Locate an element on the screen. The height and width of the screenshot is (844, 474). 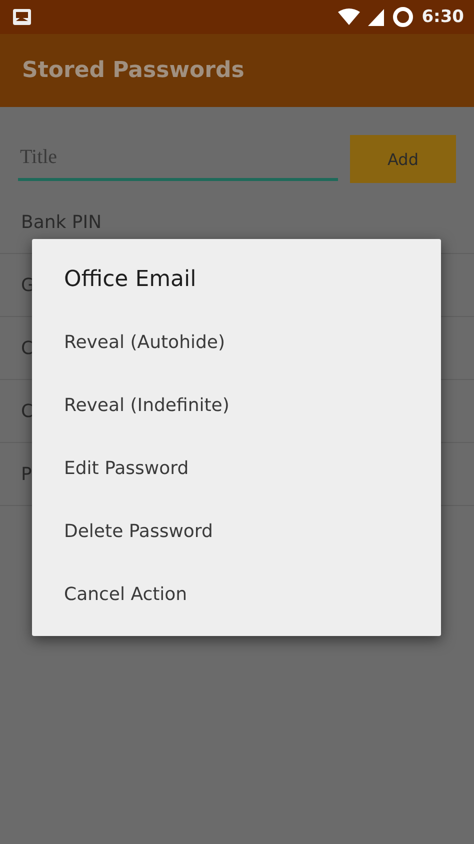
app-title: Stored Passwords is located at coordinates (133, 70).